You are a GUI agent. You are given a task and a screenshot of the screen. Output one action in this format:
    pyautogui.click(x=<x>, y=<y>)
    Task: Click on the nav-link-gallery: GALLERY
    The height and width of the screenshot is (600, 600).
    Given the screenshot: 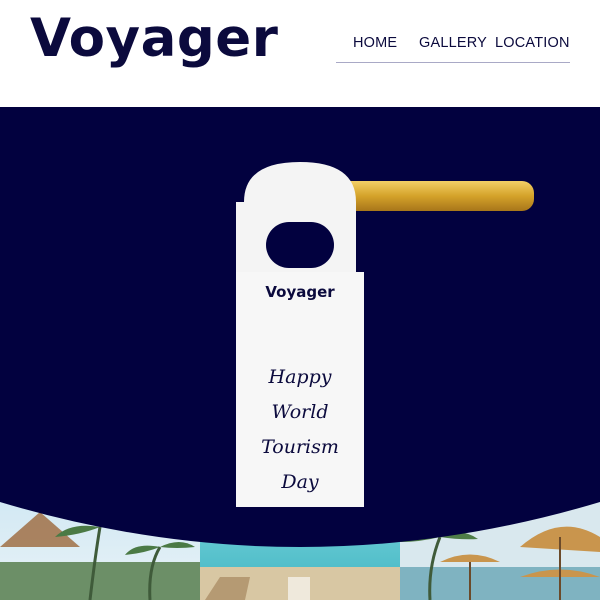 What is the action you would take?
    pyautogui.click(x=453, y=43)
    